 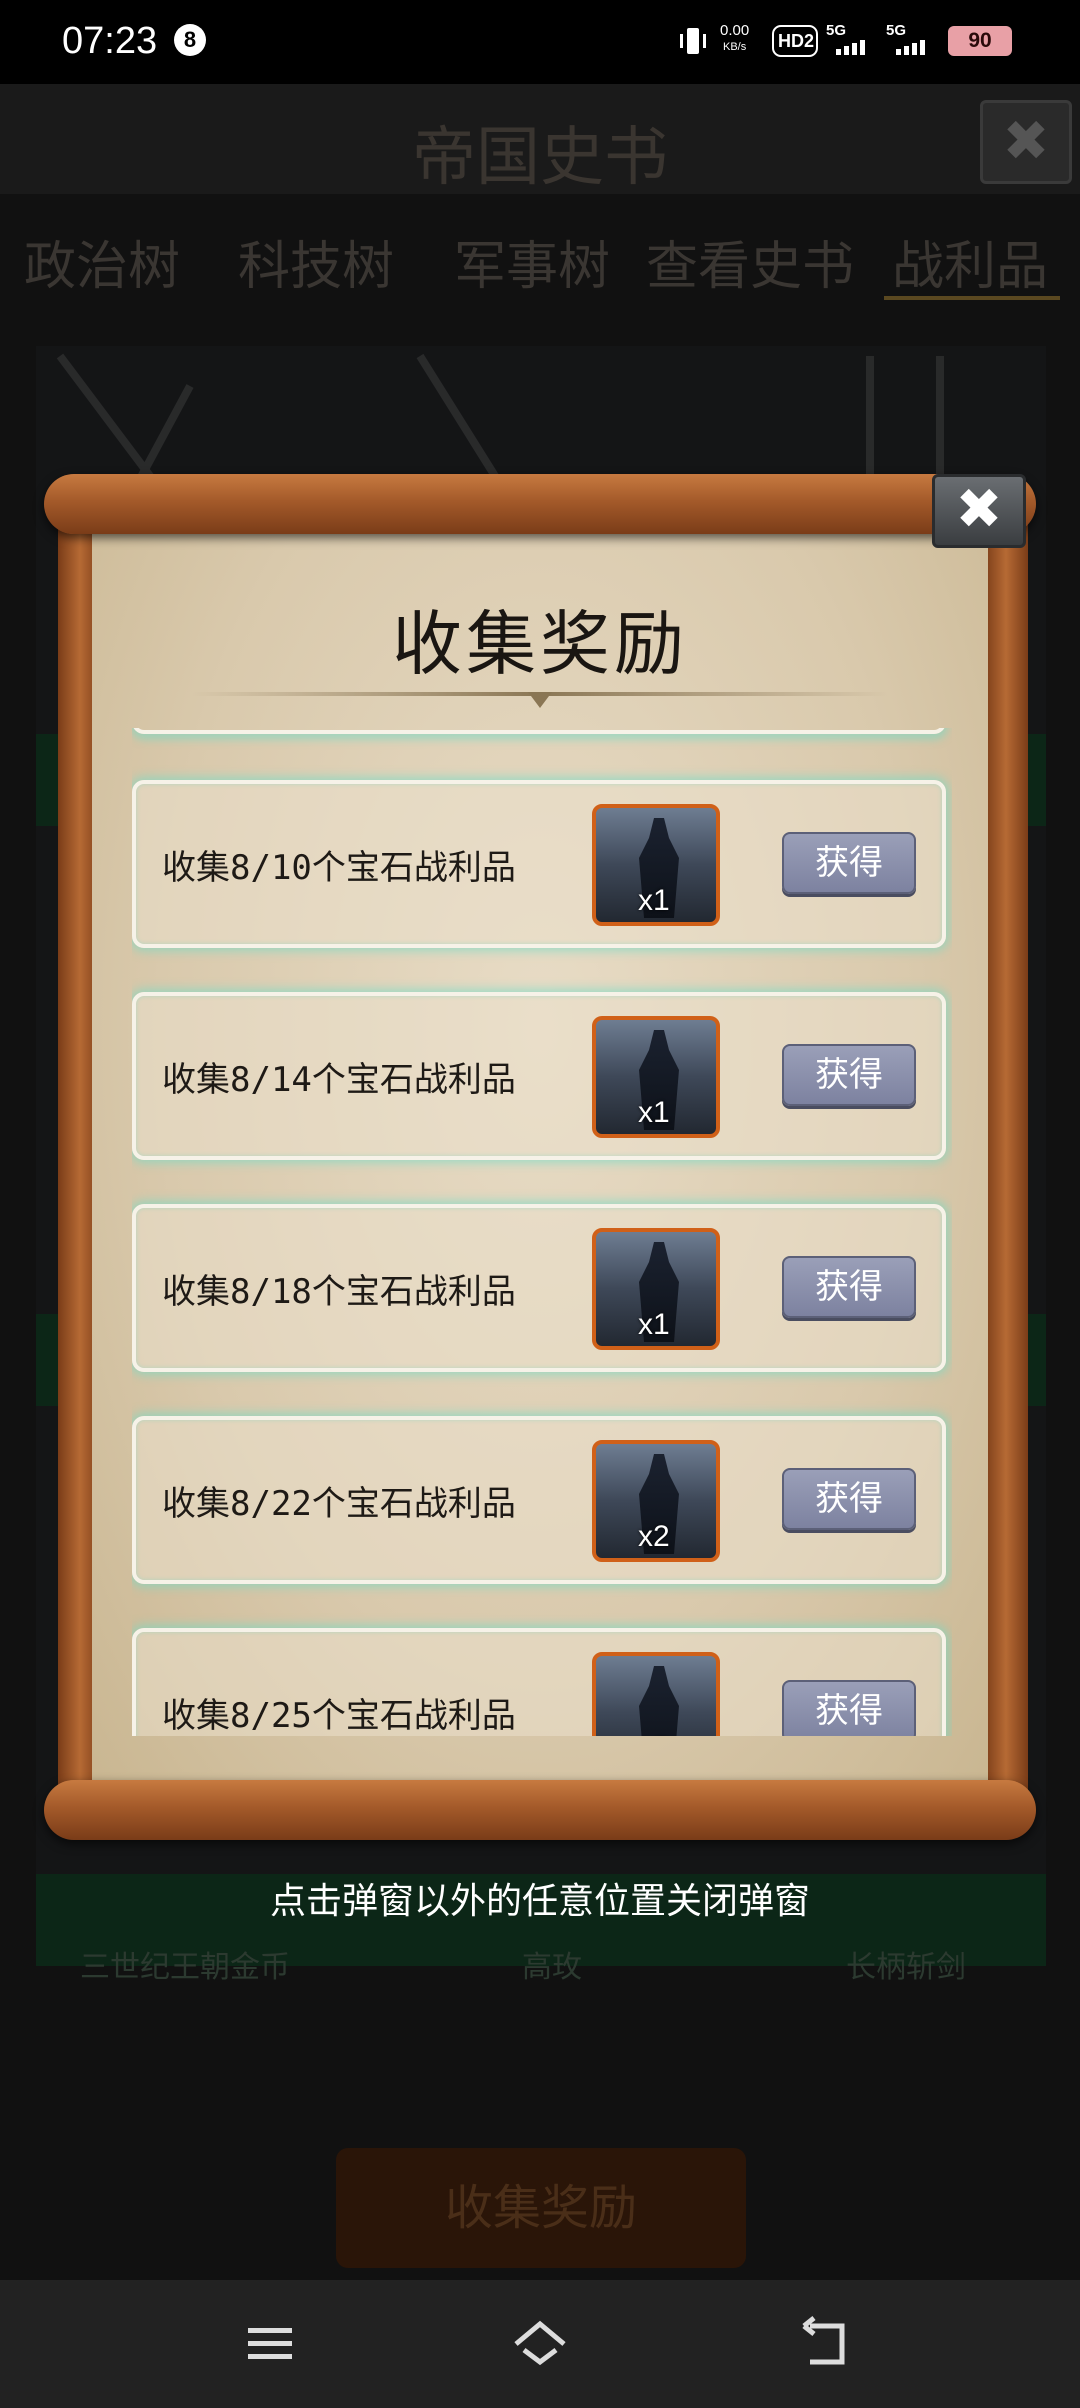 I want to click on signal-5g-icon-1: 5G, so click(x=855, y=40).